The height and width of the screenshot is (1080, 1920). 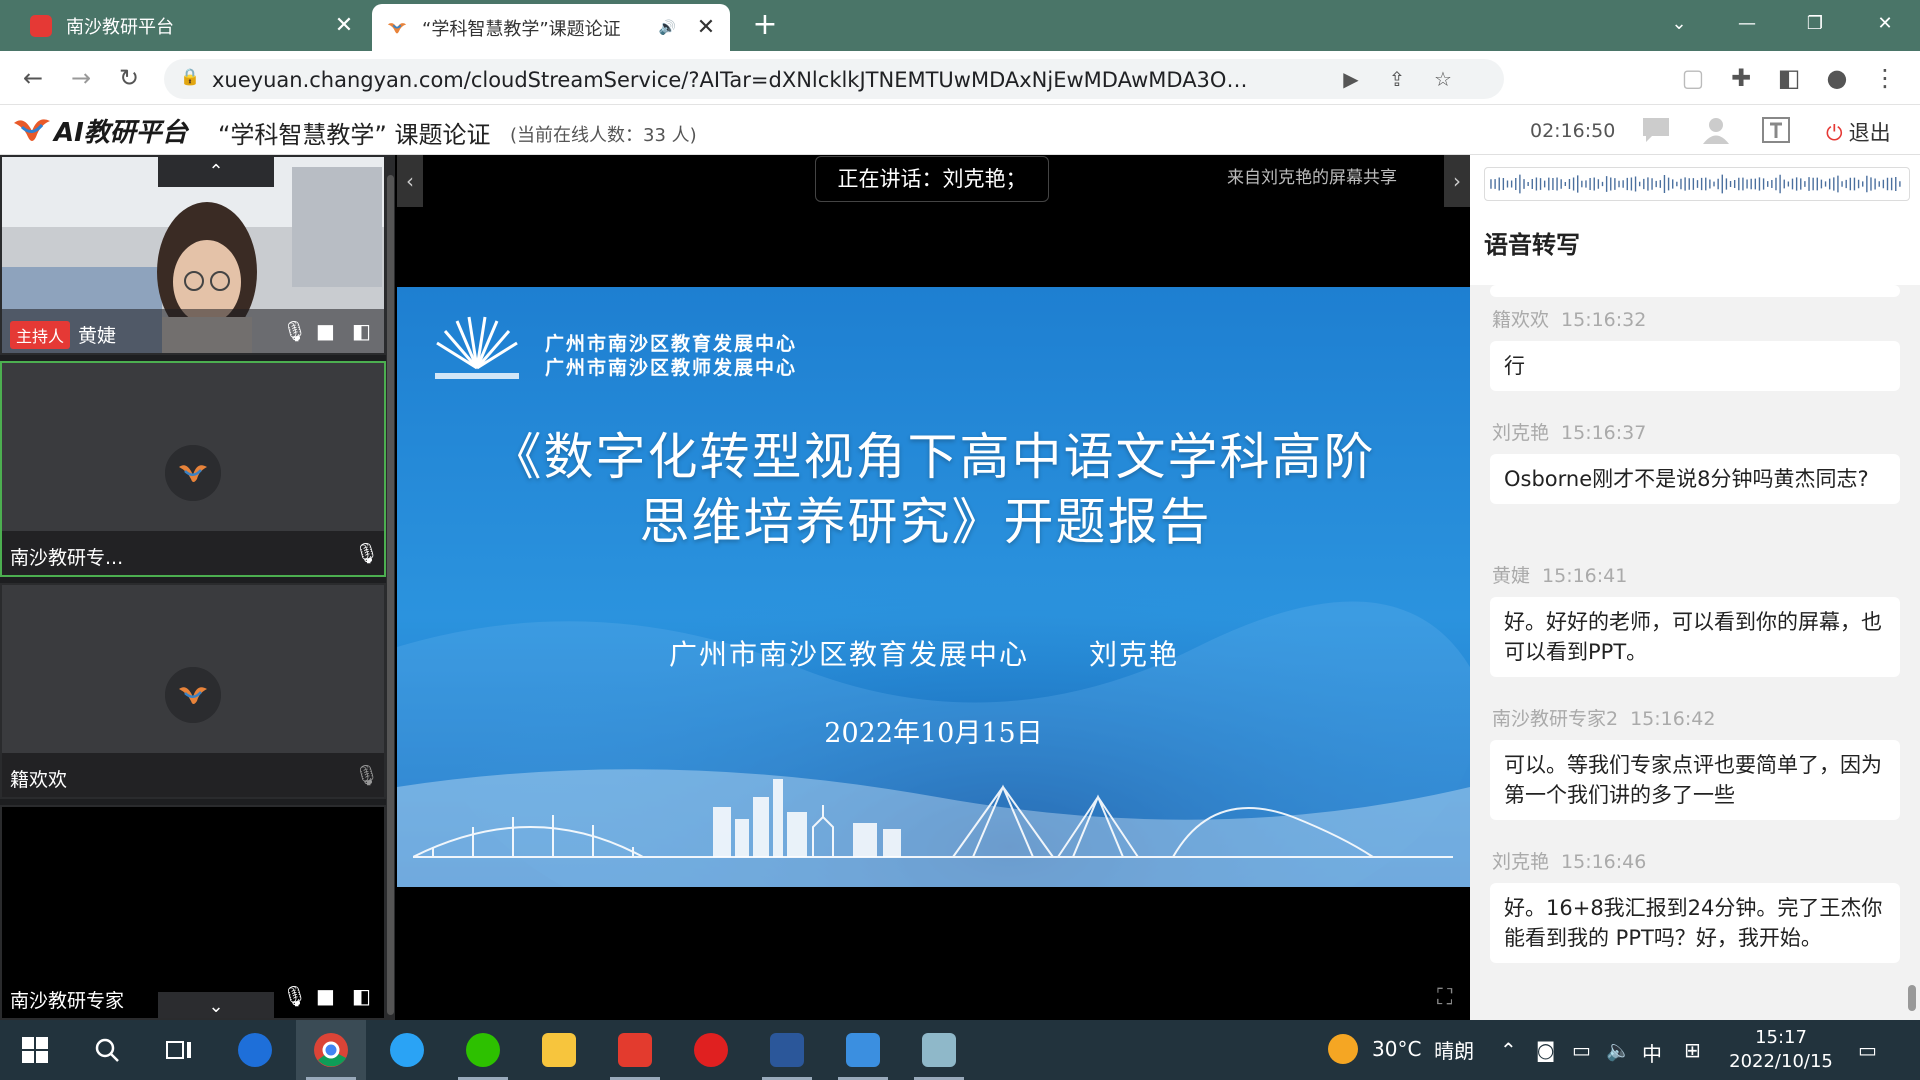 I want to click on slide-date: 2022年10月15日, so click(x=933, y=733).